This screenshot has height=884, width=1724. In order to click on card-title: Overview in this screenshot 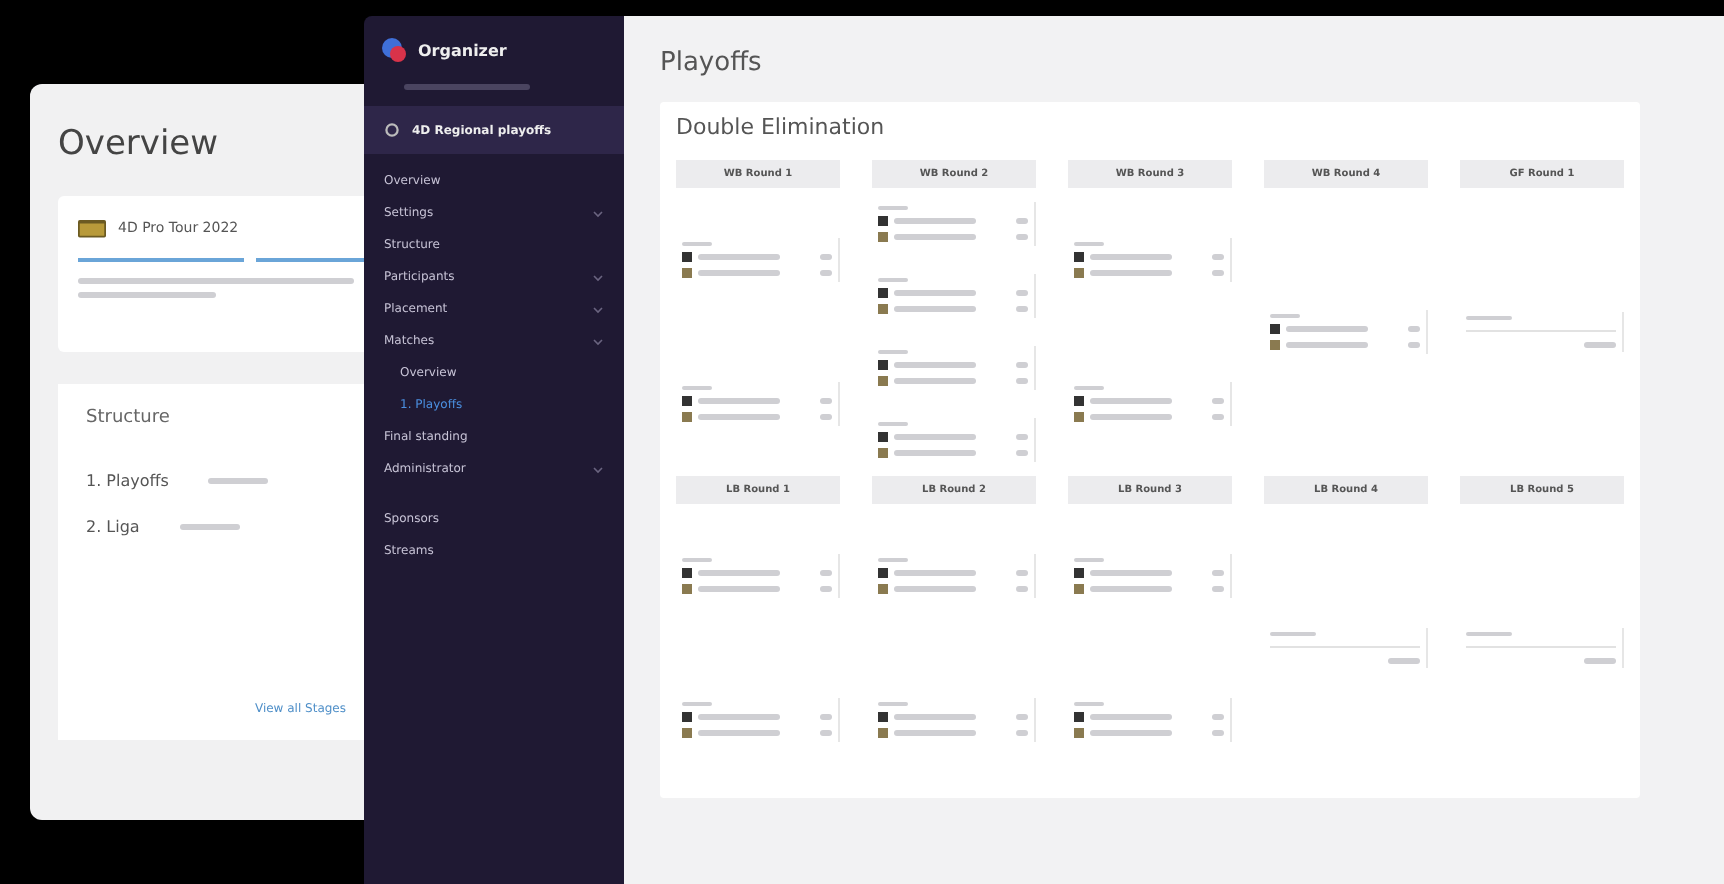, I will do `click(138, 144)`.